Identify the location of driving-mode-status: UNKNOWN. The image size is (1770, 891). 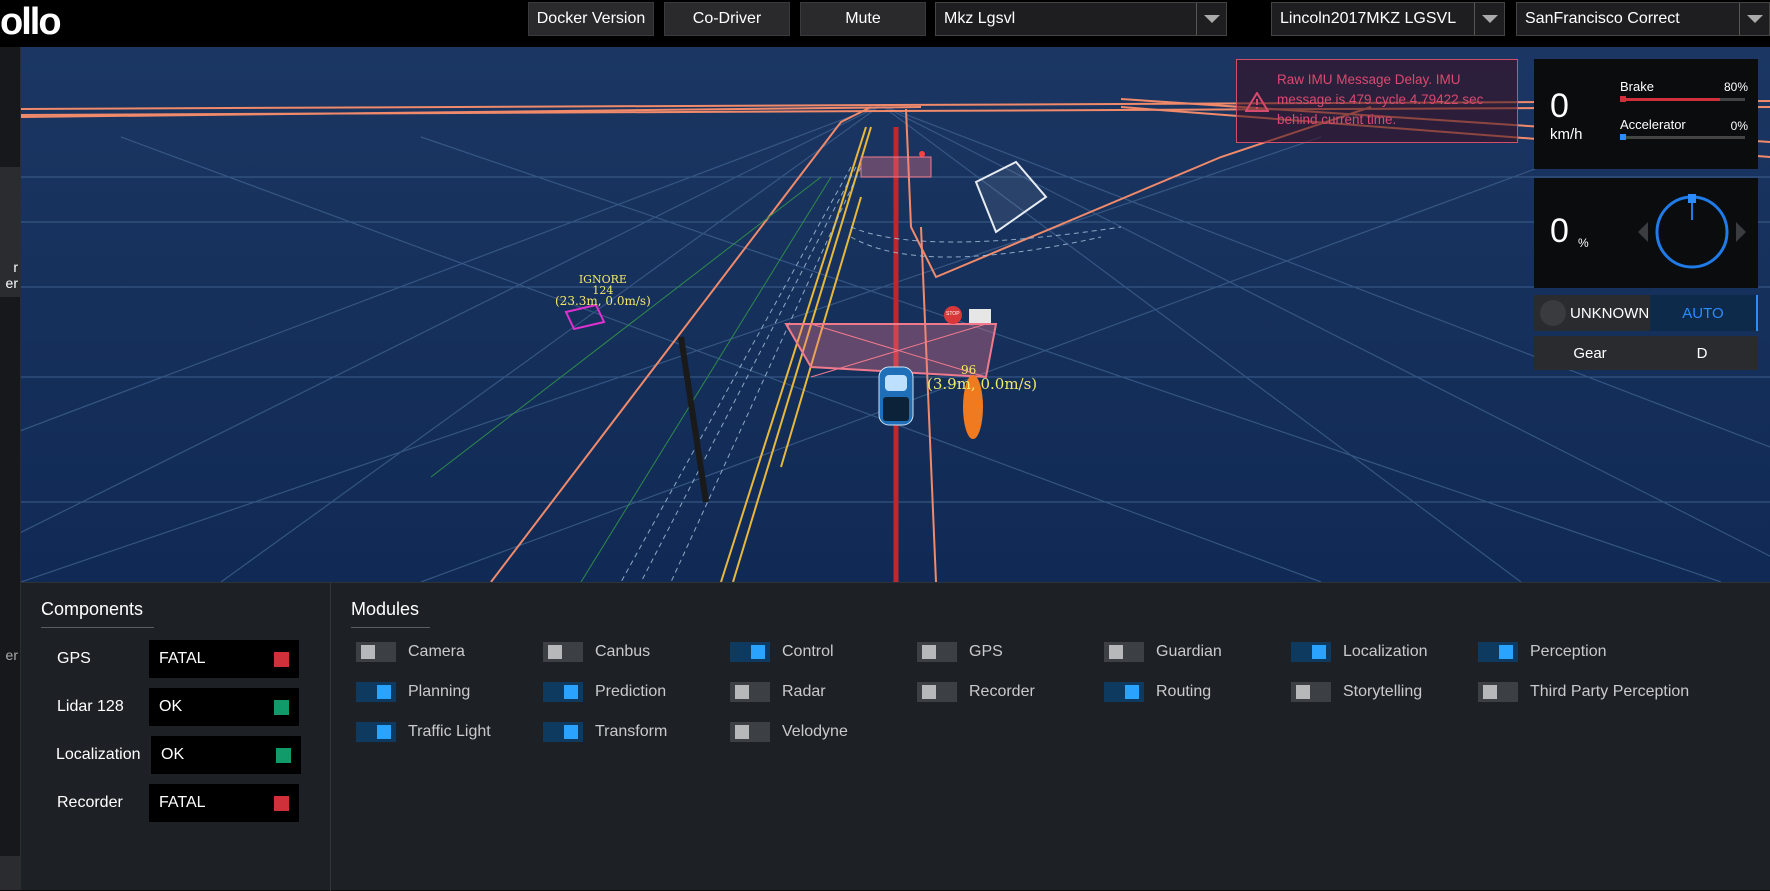
(1592, 313).